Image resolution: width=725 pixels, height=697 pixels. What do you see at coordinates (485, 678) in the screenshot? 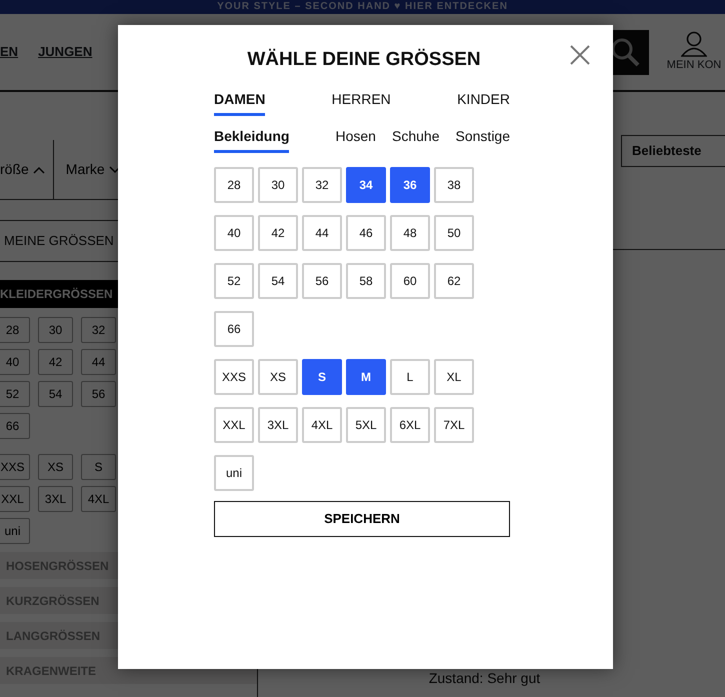
I see `product-detail: Zustand: Sehr gut` at bounding box center [485, 678].